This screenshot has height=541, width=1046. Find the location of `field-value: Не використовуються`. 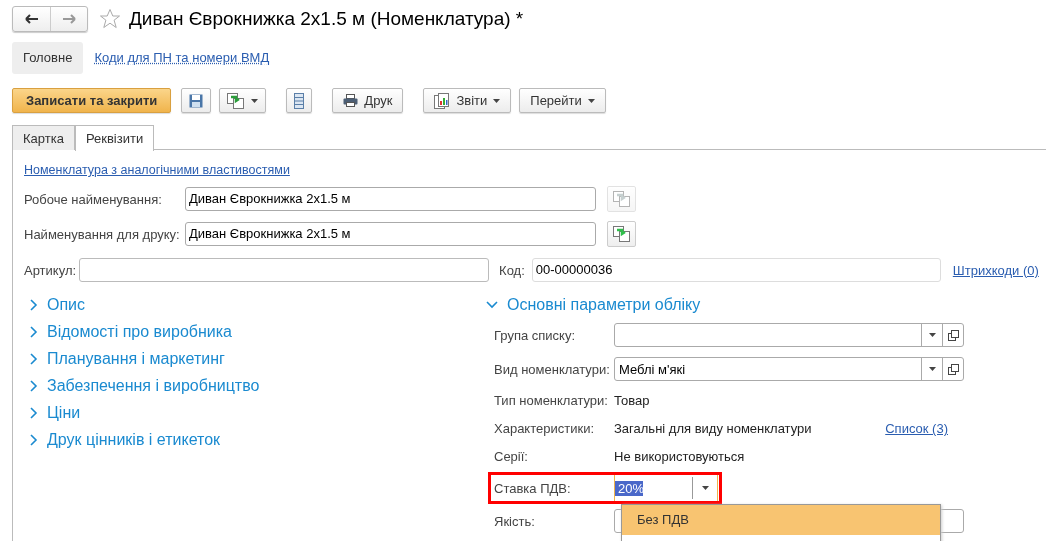

field-value: Не використовуються is located at coordinates (679, 456).